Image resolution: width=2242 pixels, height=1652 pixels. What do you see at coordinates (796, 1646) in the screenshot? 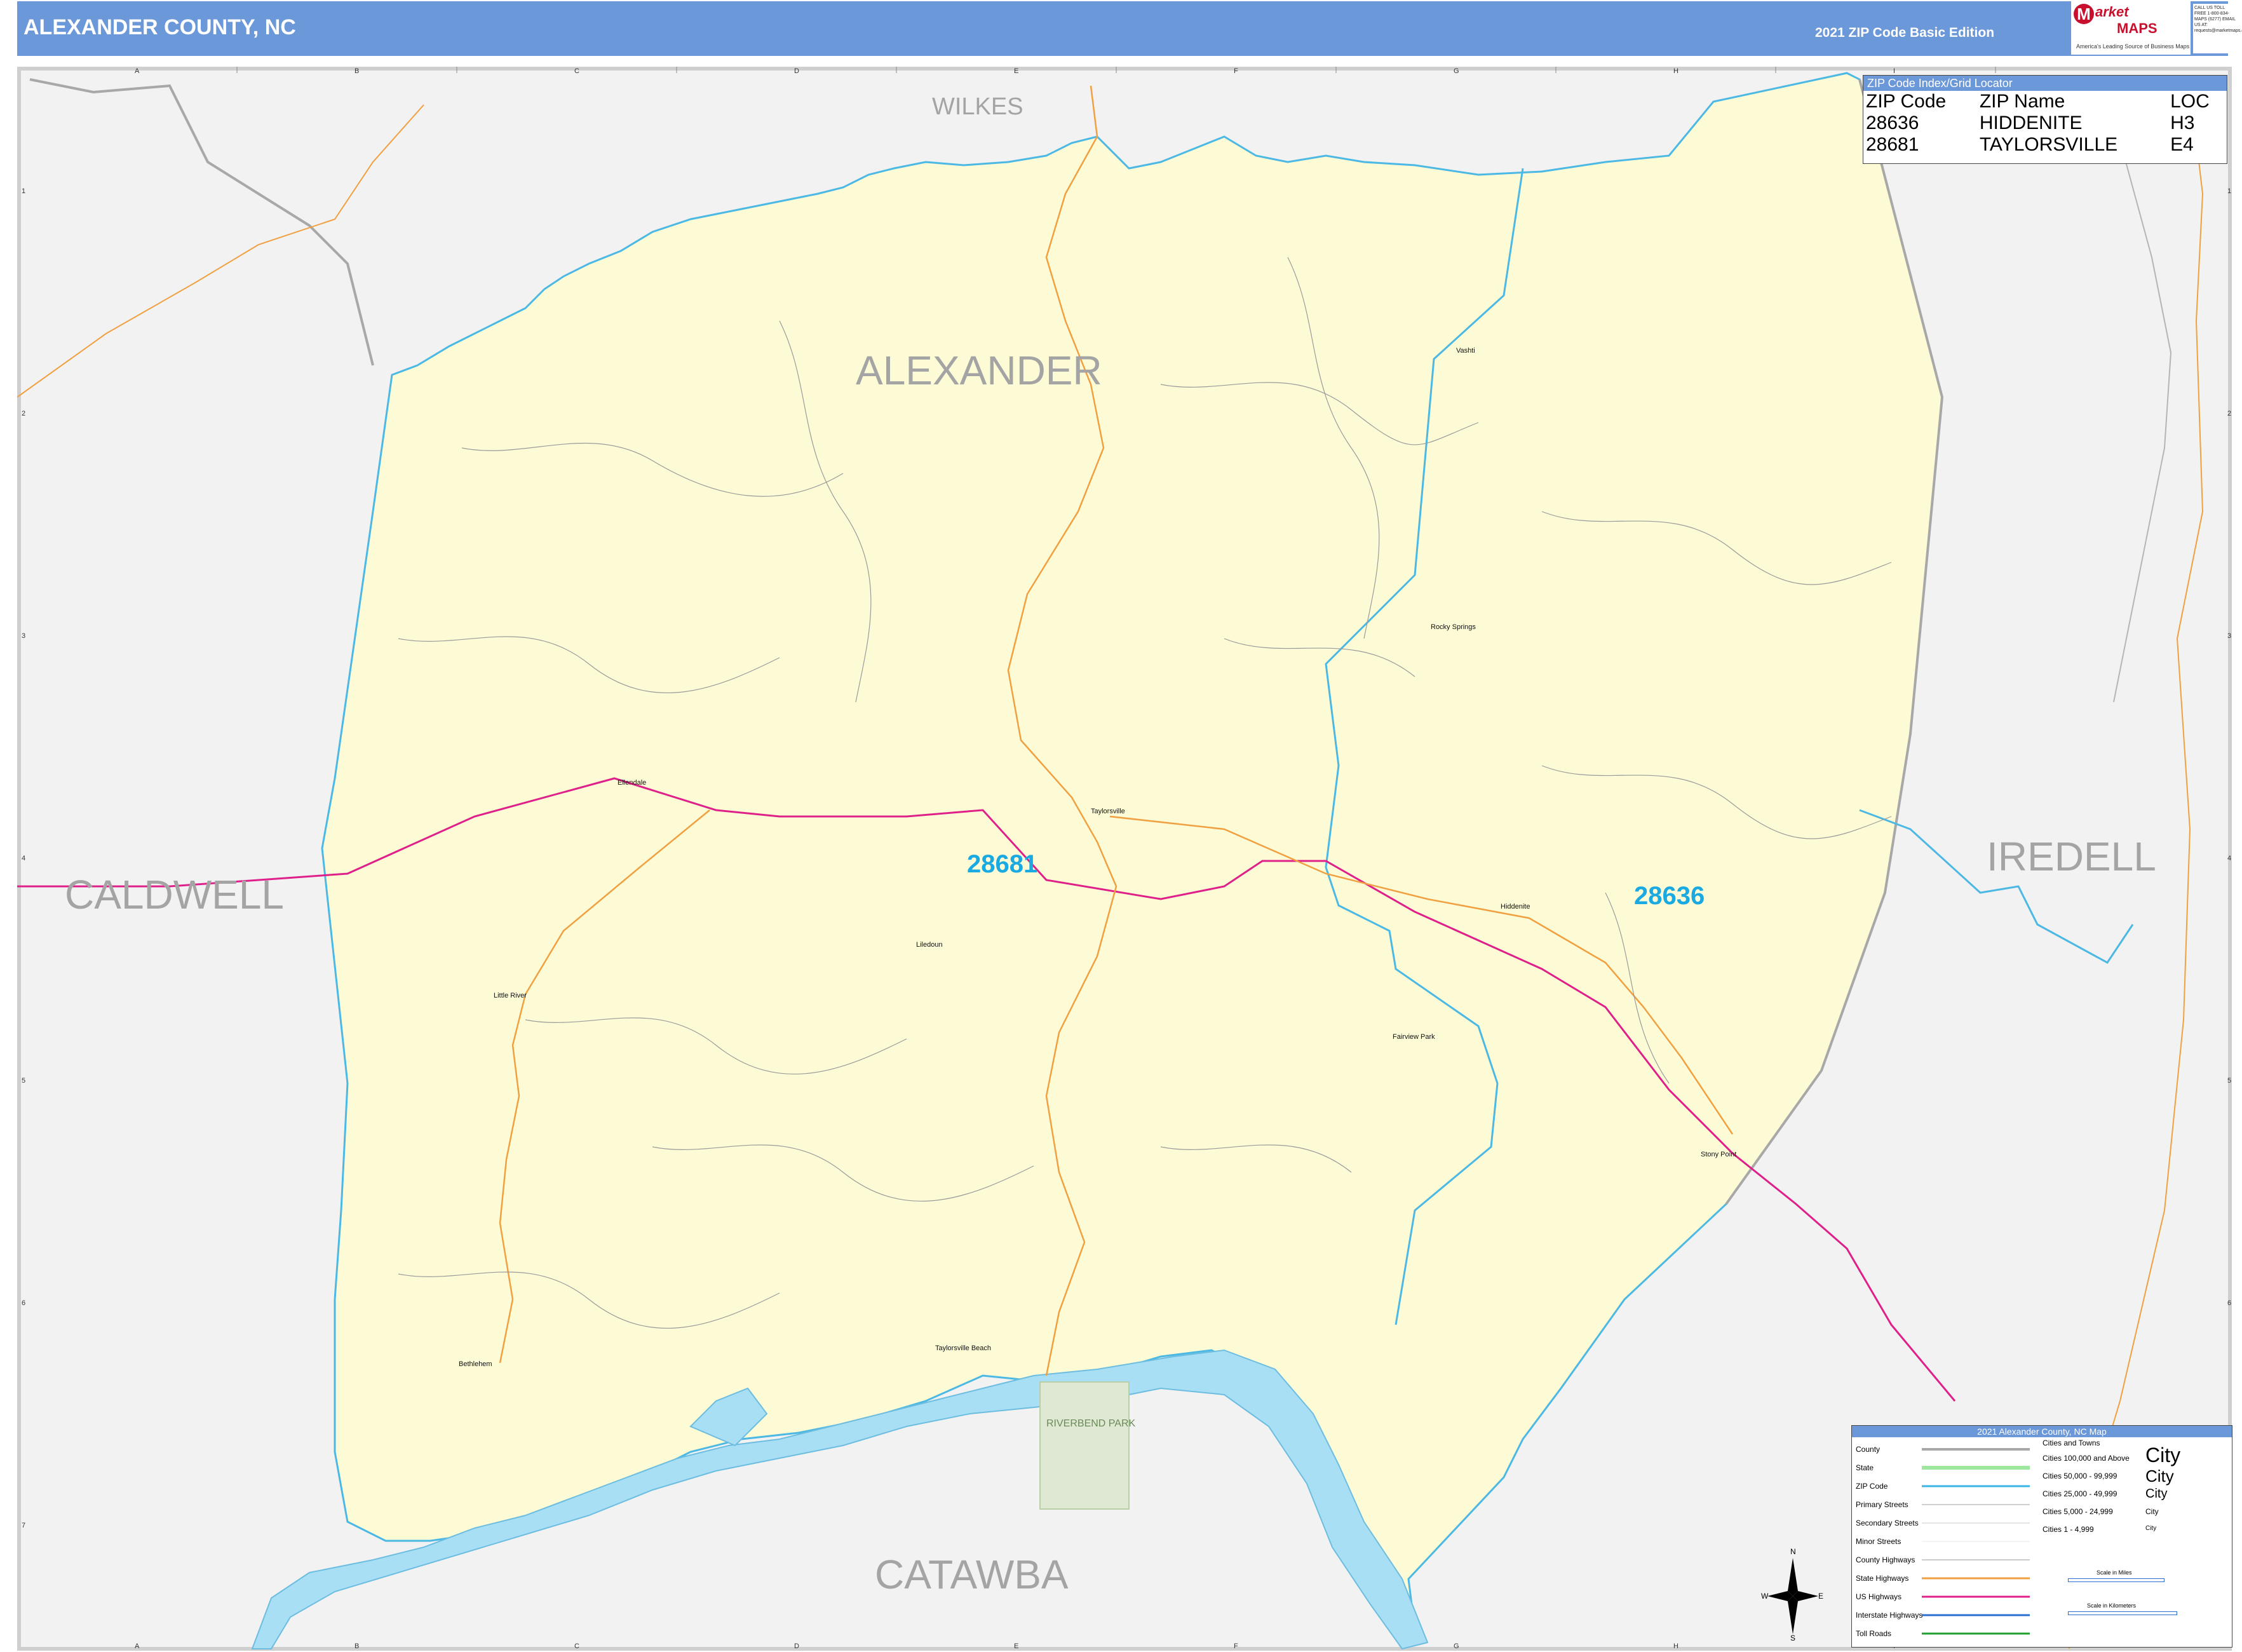
I see `grid-col-d-bottom: D` at bounding box center [796, 1646].